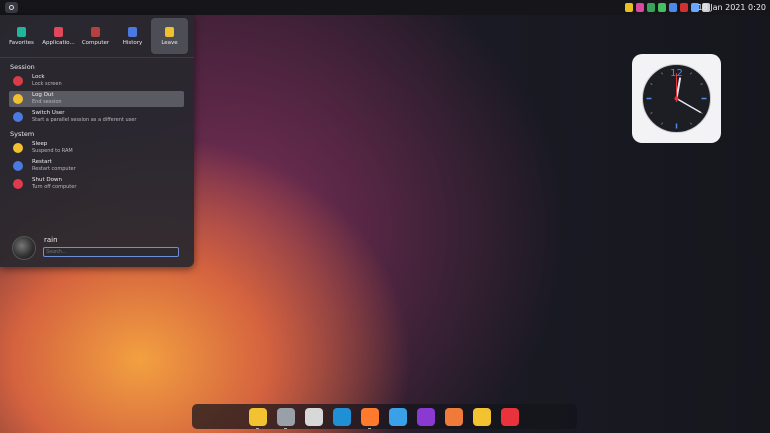  I want to click on user-icon, so click(18, 117).